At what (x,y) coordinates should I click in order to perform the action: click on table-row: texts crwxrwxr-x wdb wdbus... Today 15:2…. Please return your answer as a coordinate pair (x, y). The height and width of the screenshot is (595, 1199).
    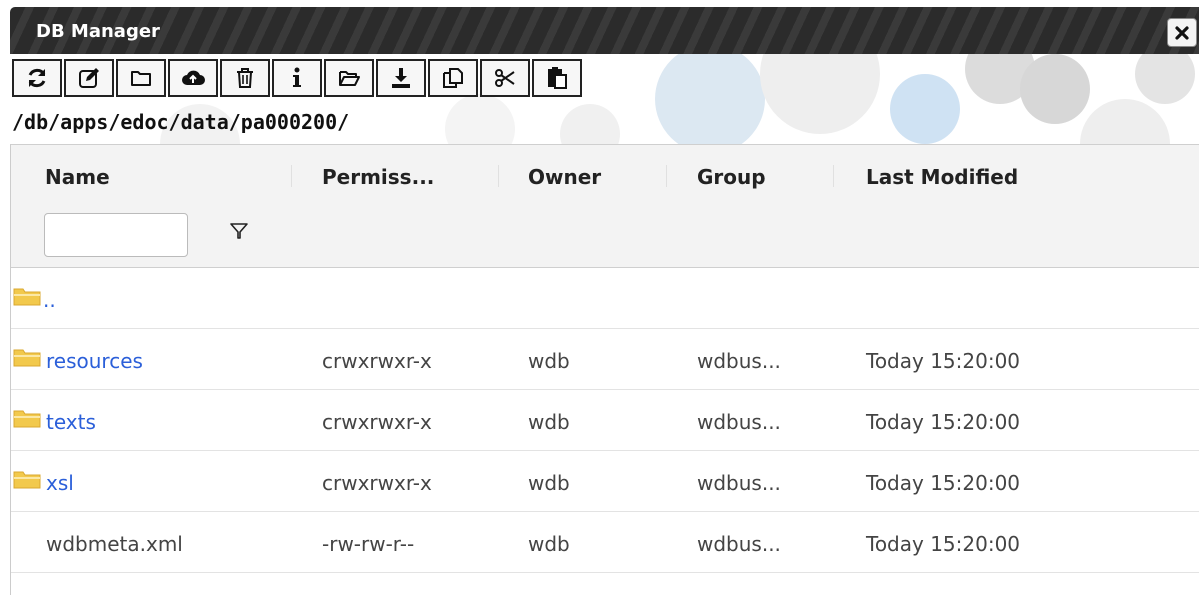
    Looking at the image, I should click on (605, 420).